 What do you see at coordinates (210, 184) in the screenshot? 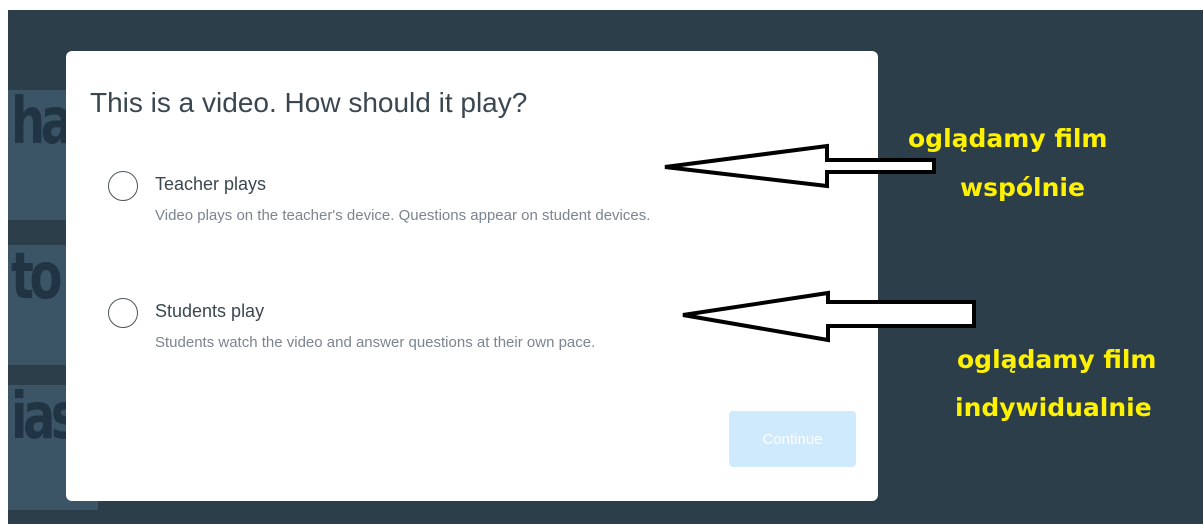
I see `teacher-plays-label: Teacher plays` at bounding box center [210, 184].